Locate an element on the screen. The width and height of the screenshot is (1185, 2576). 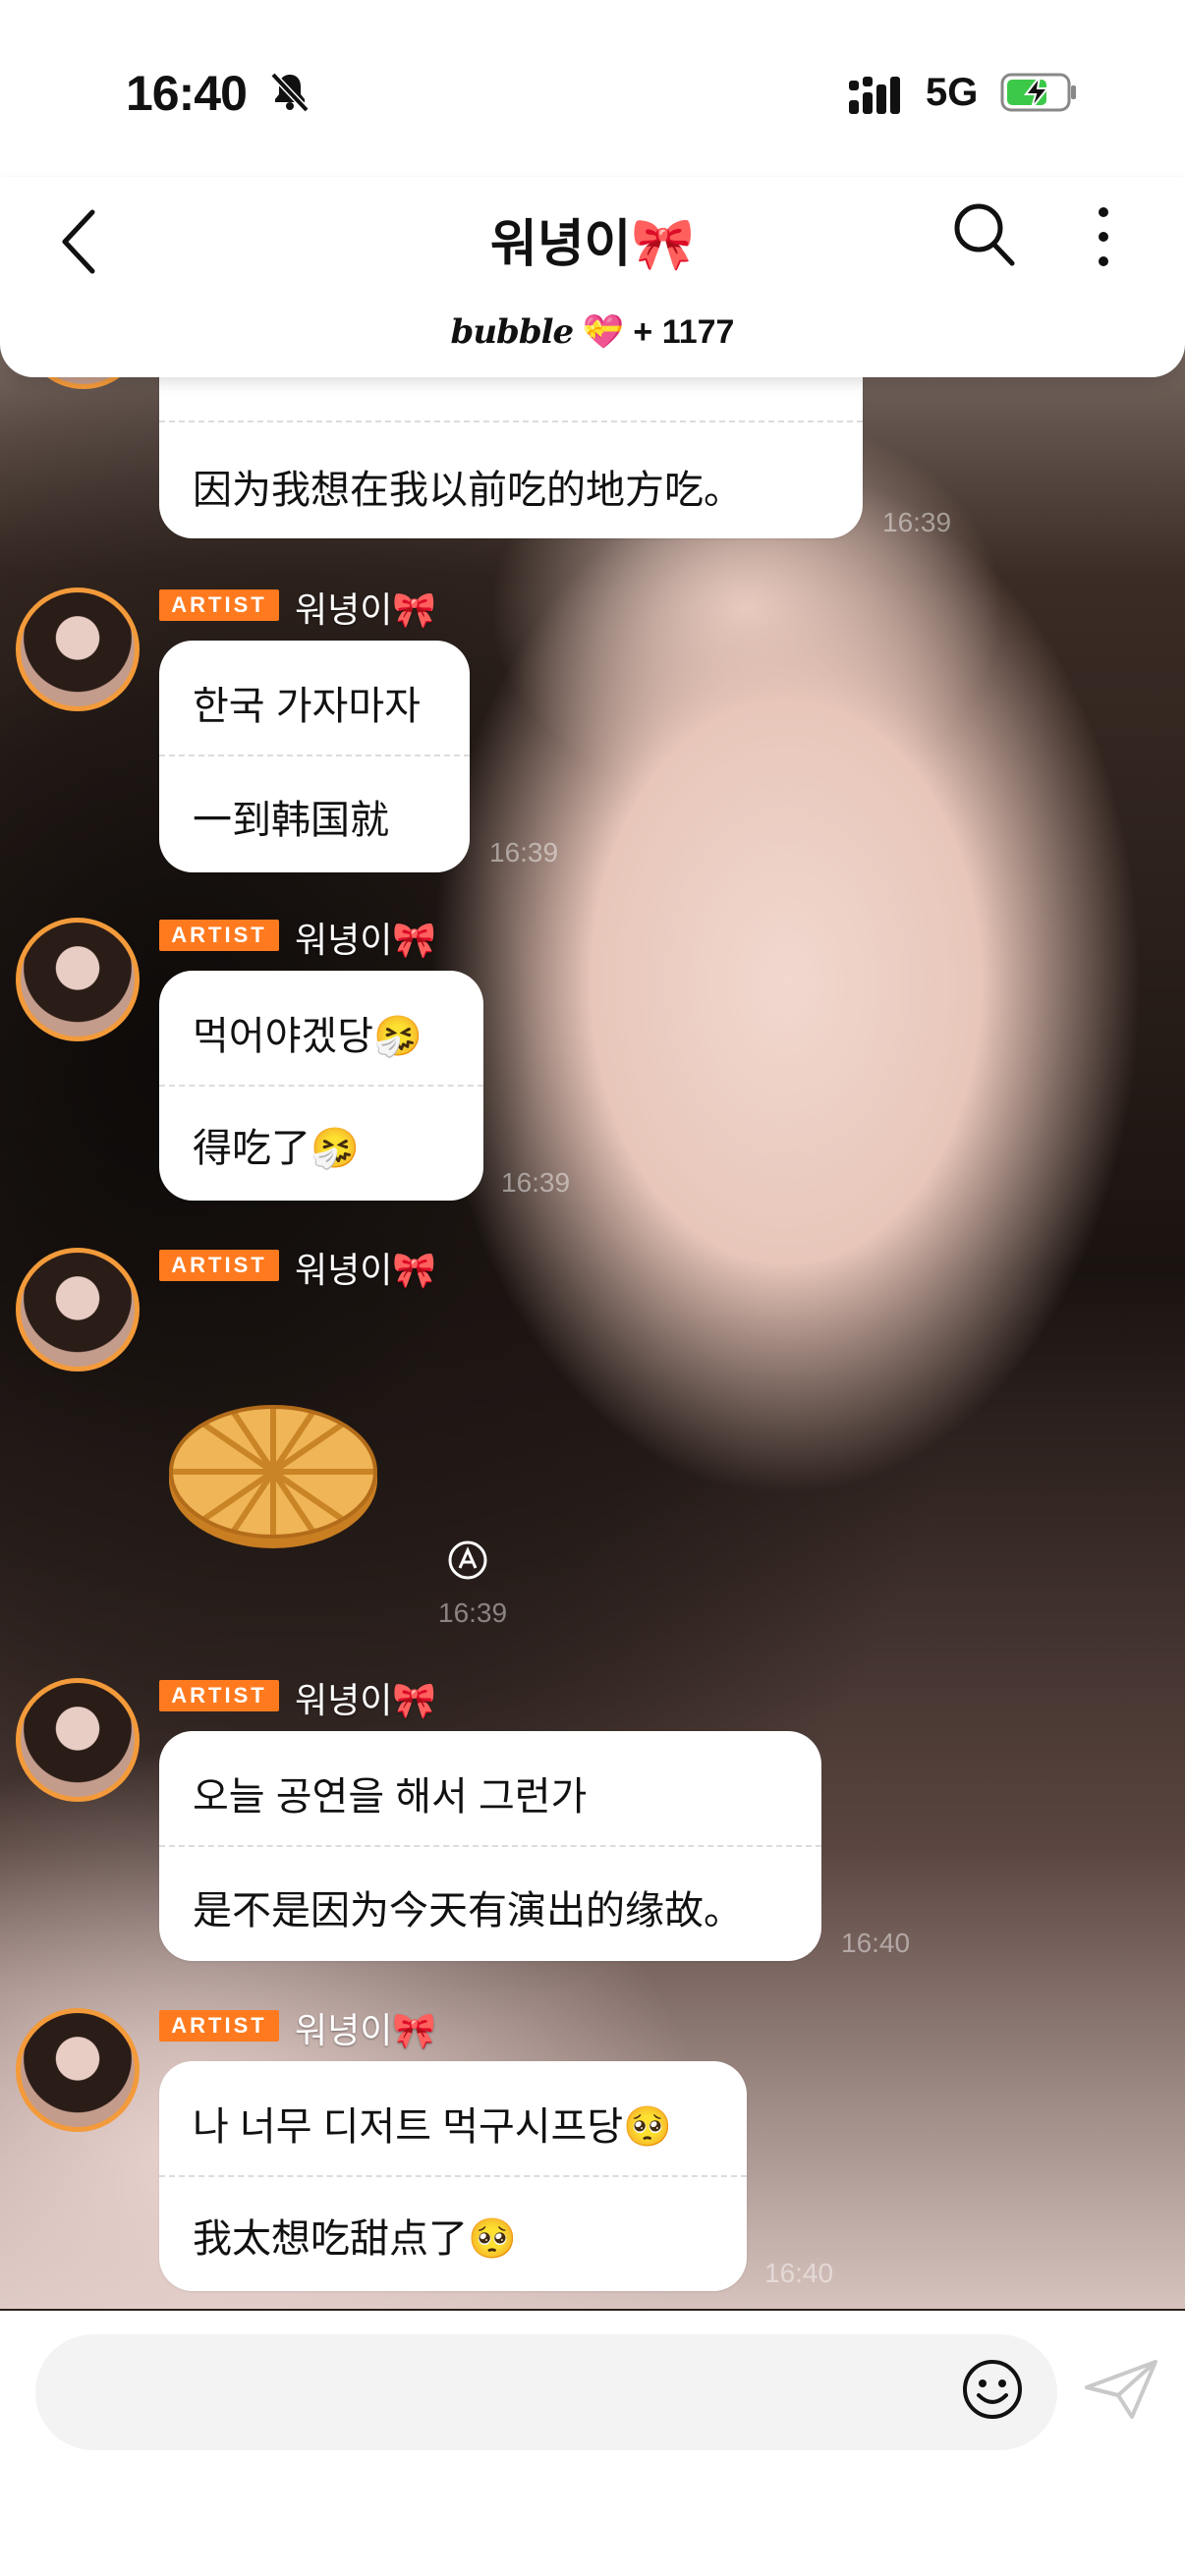
bubble-heart-icon: 💝 is located at coordinates (603, 332).